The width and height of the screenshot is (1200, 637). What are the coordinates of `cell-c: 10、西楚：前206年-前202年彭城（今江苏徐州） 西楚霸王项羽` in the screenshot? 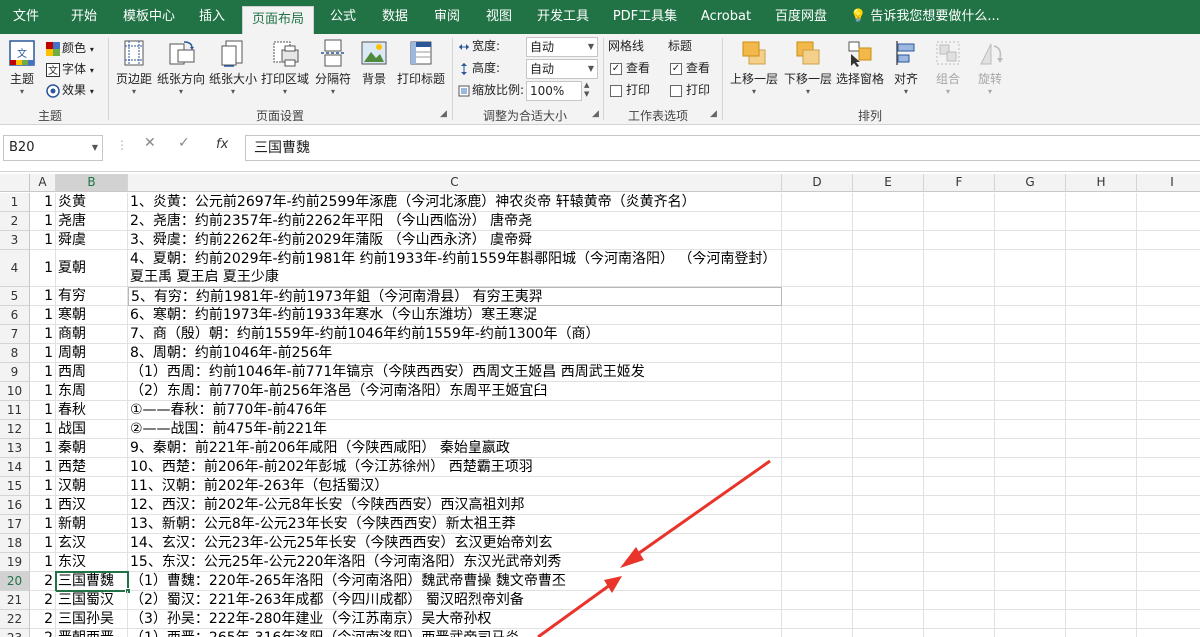 It's located at (455, 467).